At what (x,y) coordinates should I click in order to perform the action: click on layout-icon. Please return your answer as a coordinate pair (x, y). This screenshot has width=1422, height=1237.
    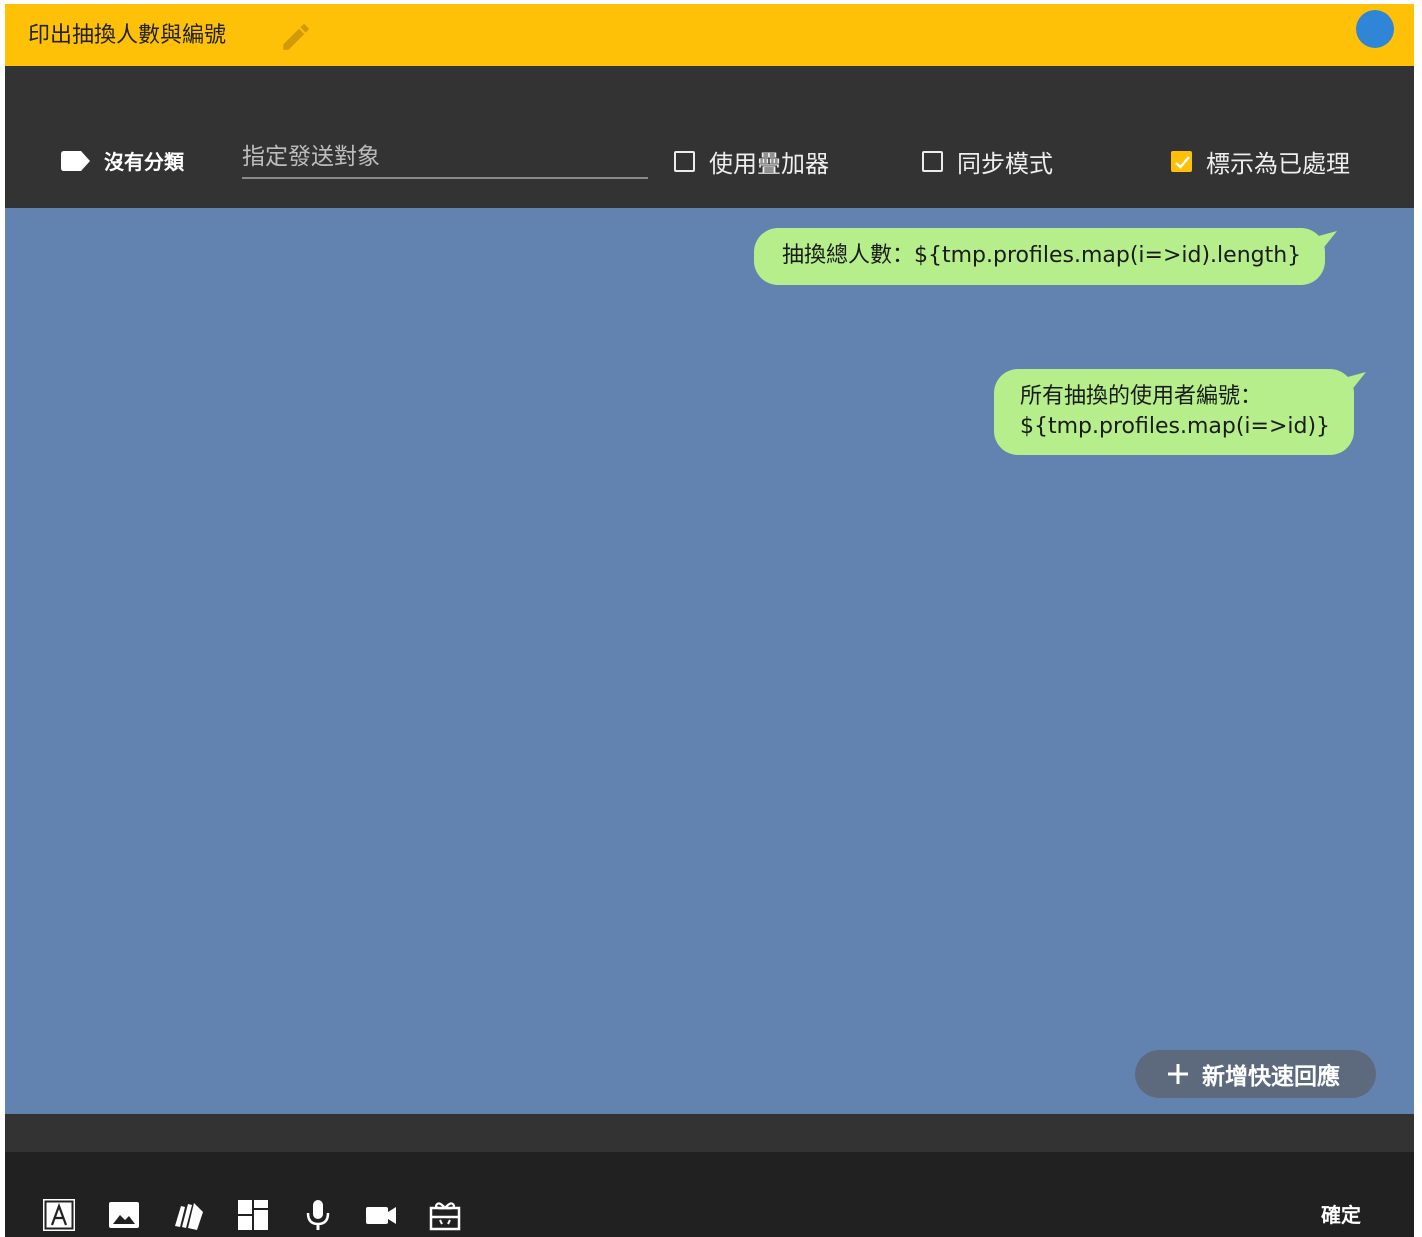
    Looking at the image, I should click on (253, 1215).